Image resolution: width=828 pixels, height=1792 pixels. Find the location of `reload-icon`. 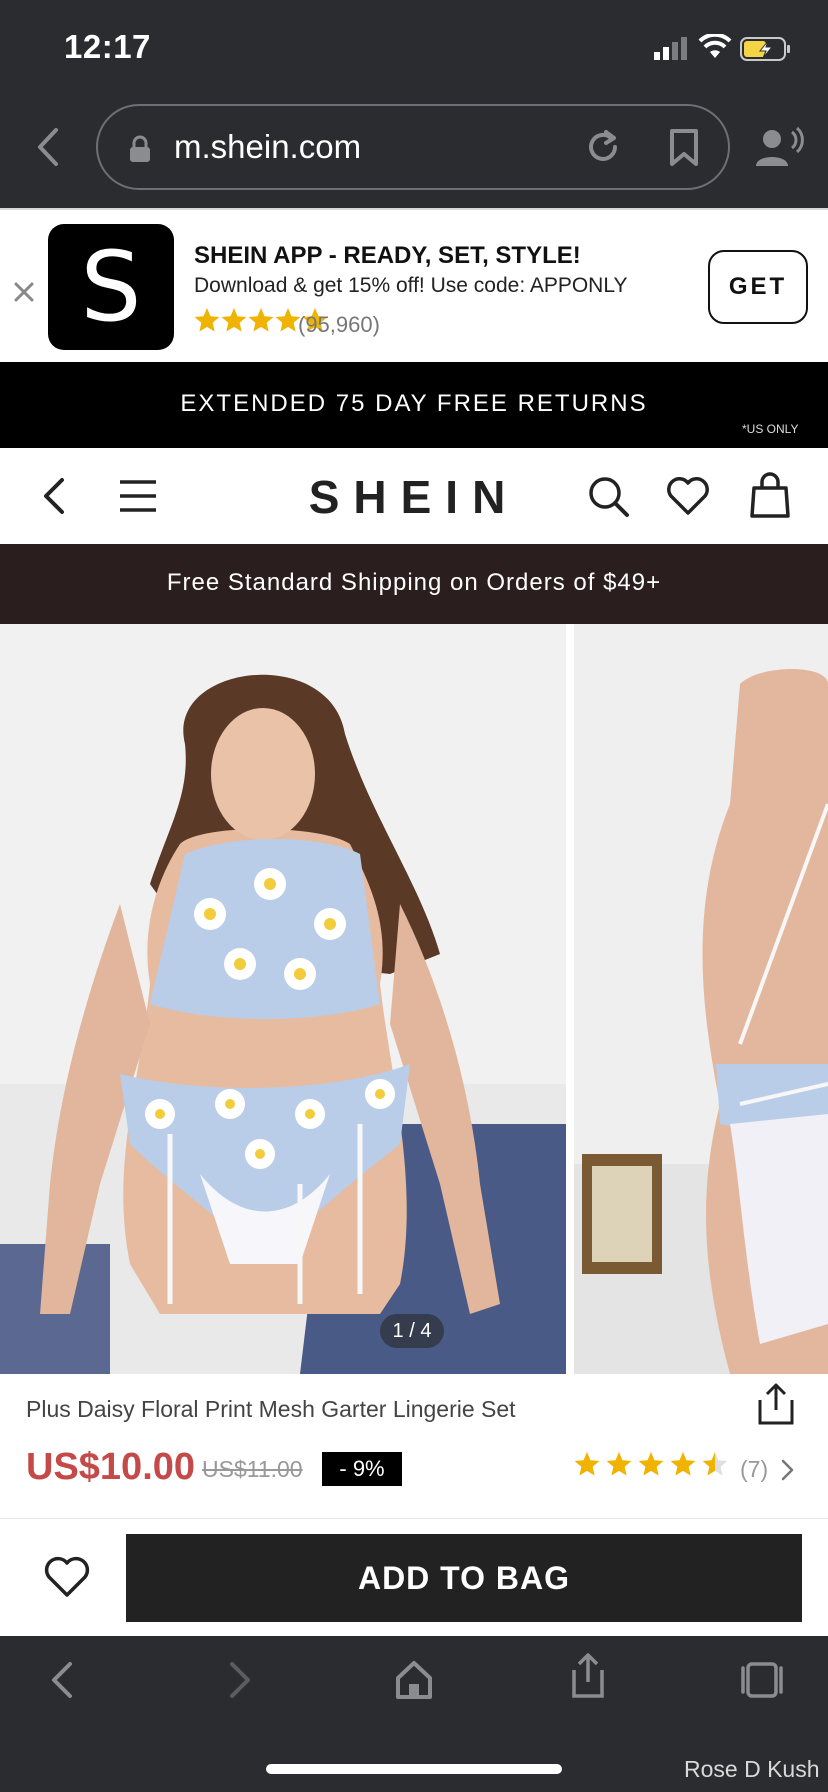

reload-icon is located at coordinates (603, 147).